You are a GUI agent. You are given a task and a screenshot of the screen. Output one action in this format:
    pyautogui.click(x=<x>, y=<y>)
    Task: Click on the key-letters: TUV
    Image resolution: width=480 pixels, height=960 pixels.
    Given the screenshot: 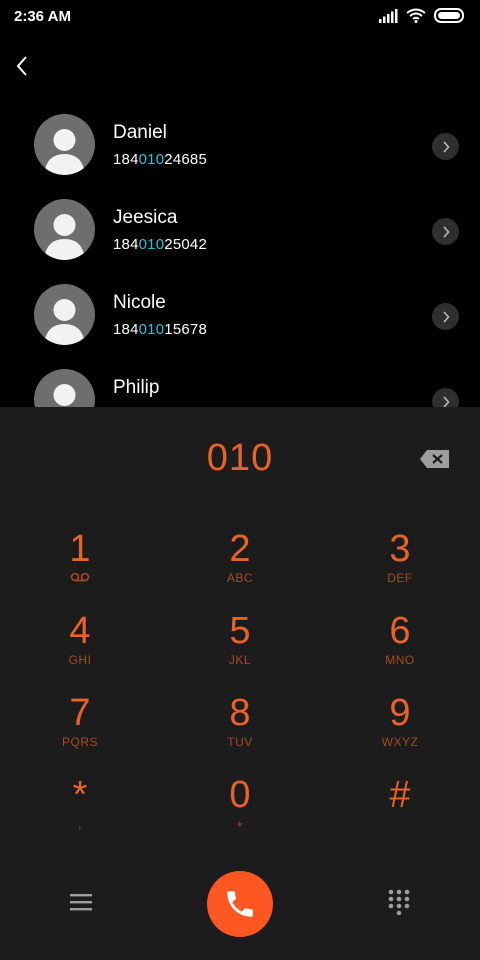 What is the action you would take?
    pyautogui.click(x=240, y=742)
    